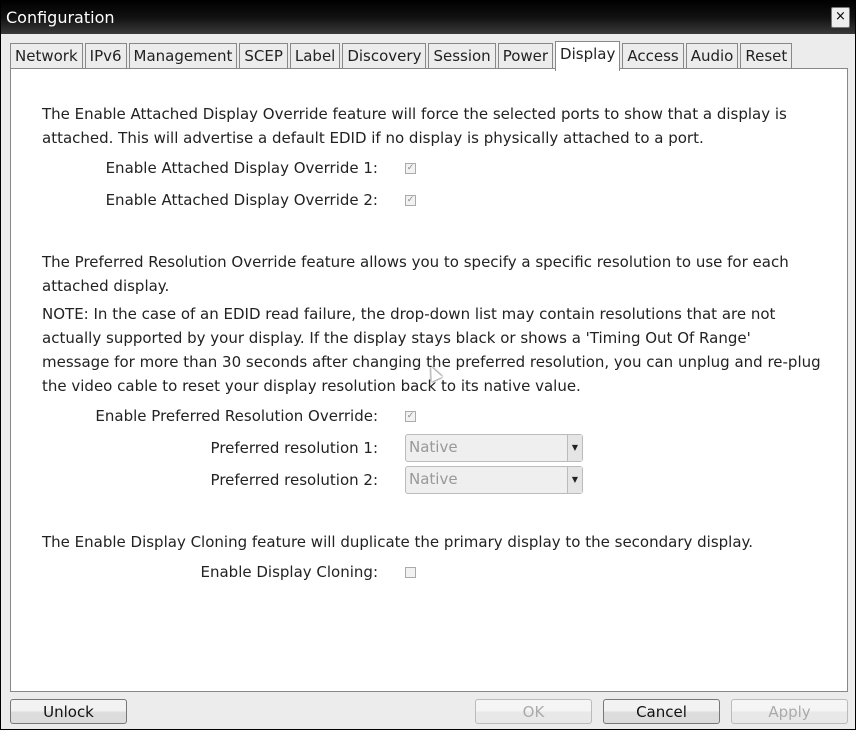  Describe the element at coordinates (433, 447) in the screenshot. I see `resolution-1-value: Native` at that location.